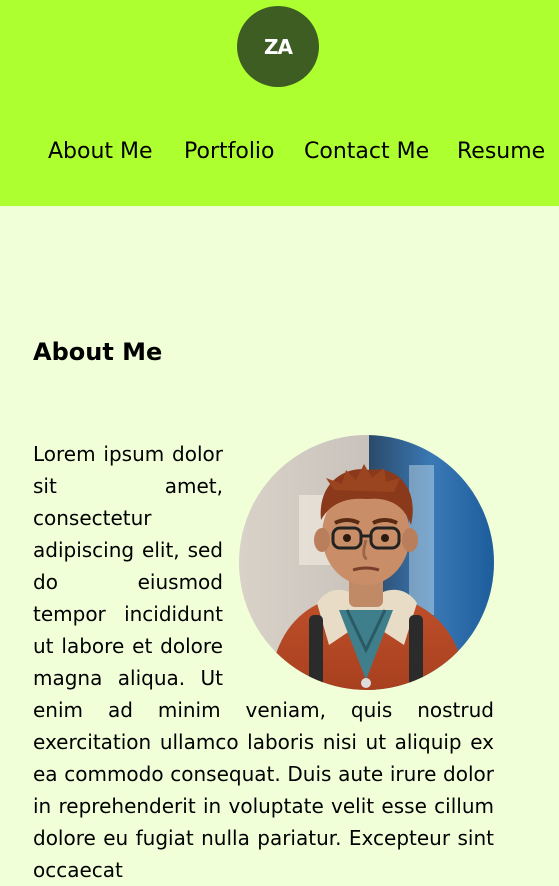 The height and width of the screenshot is (886, 559). I want to click on nav-link-portfolio: Portfolio, so click(229, 151).